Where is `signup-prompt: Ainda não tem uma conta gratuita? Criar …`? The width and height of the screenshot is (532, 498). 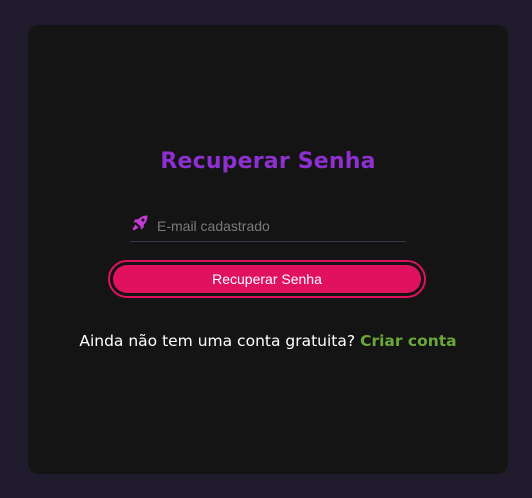 signup-prompt: Ainda não tem uma conta gratuita? Criar … is located at coordinates (268, 341).